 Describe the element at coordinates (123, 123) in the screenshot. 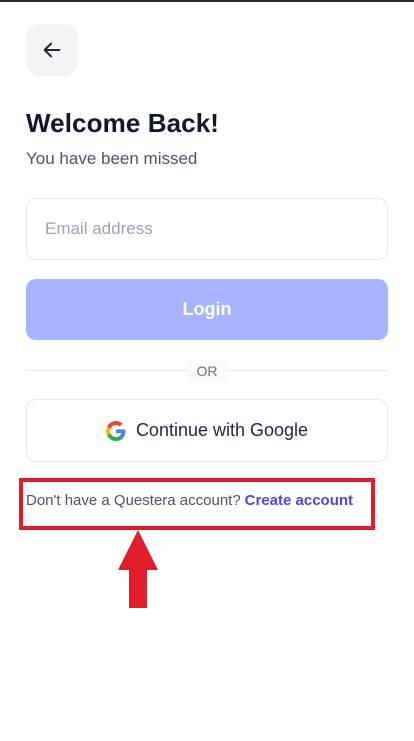

I see `page-title: Welcome Back!` at that location.